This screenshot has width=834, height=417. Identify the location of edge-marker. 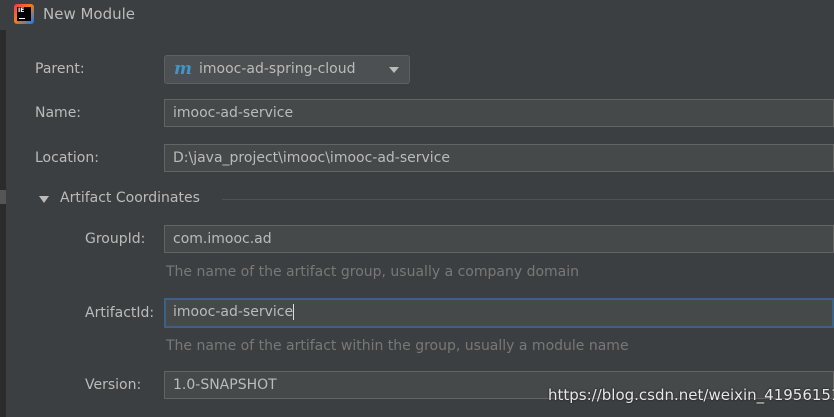
(3, 197).